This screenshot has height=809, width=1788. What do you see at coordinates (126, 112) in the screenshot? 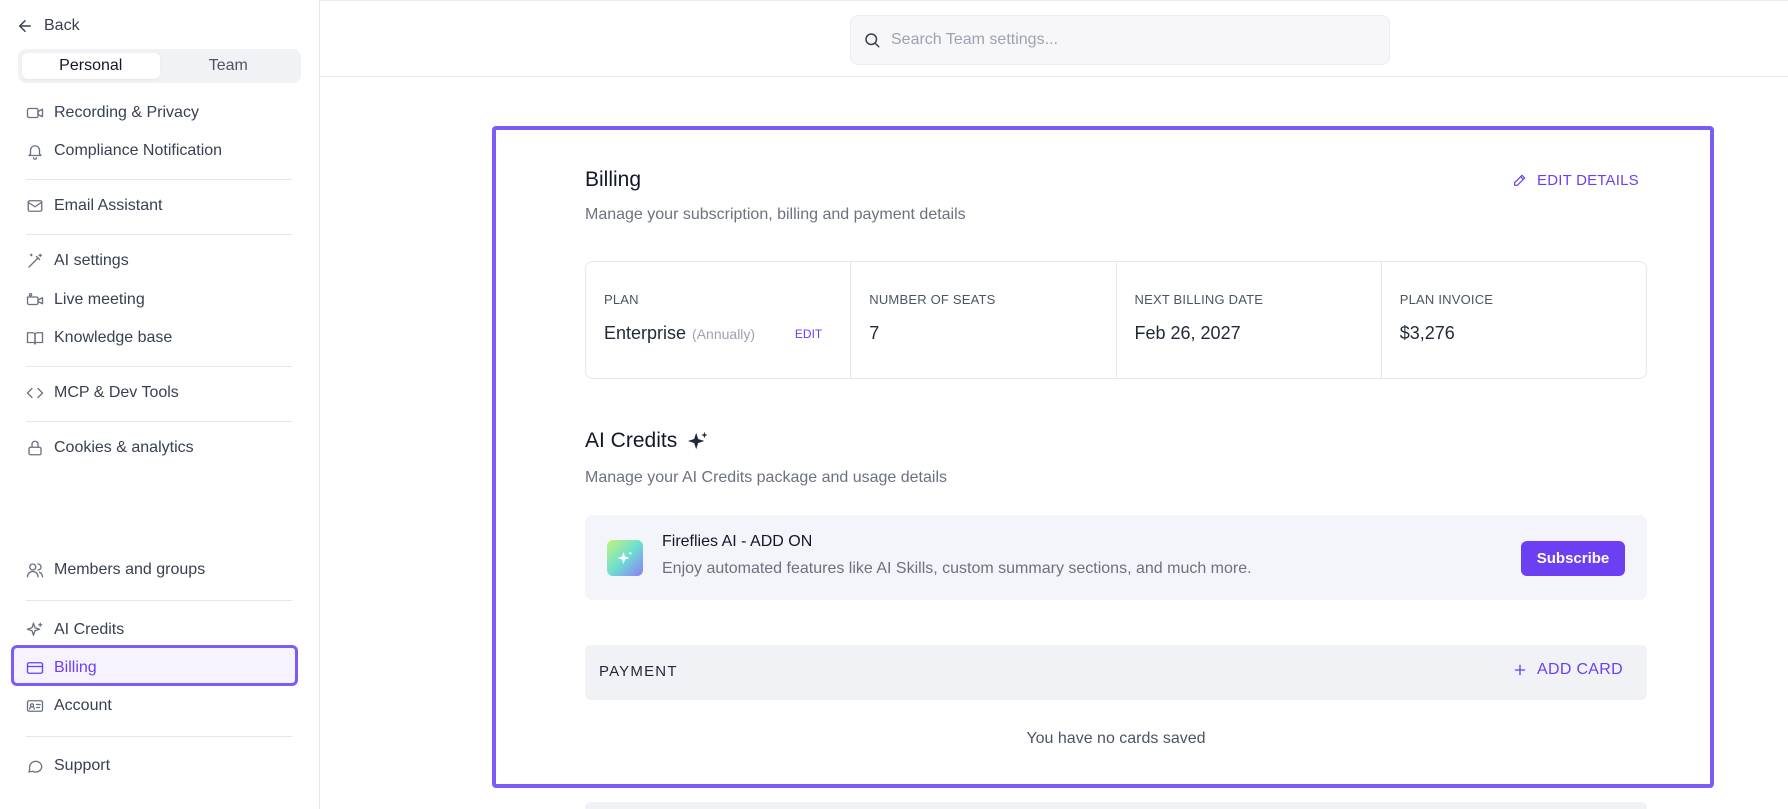
I see `sidebar-item-label: Recording & Privacy` at bounding box center [126, 112].